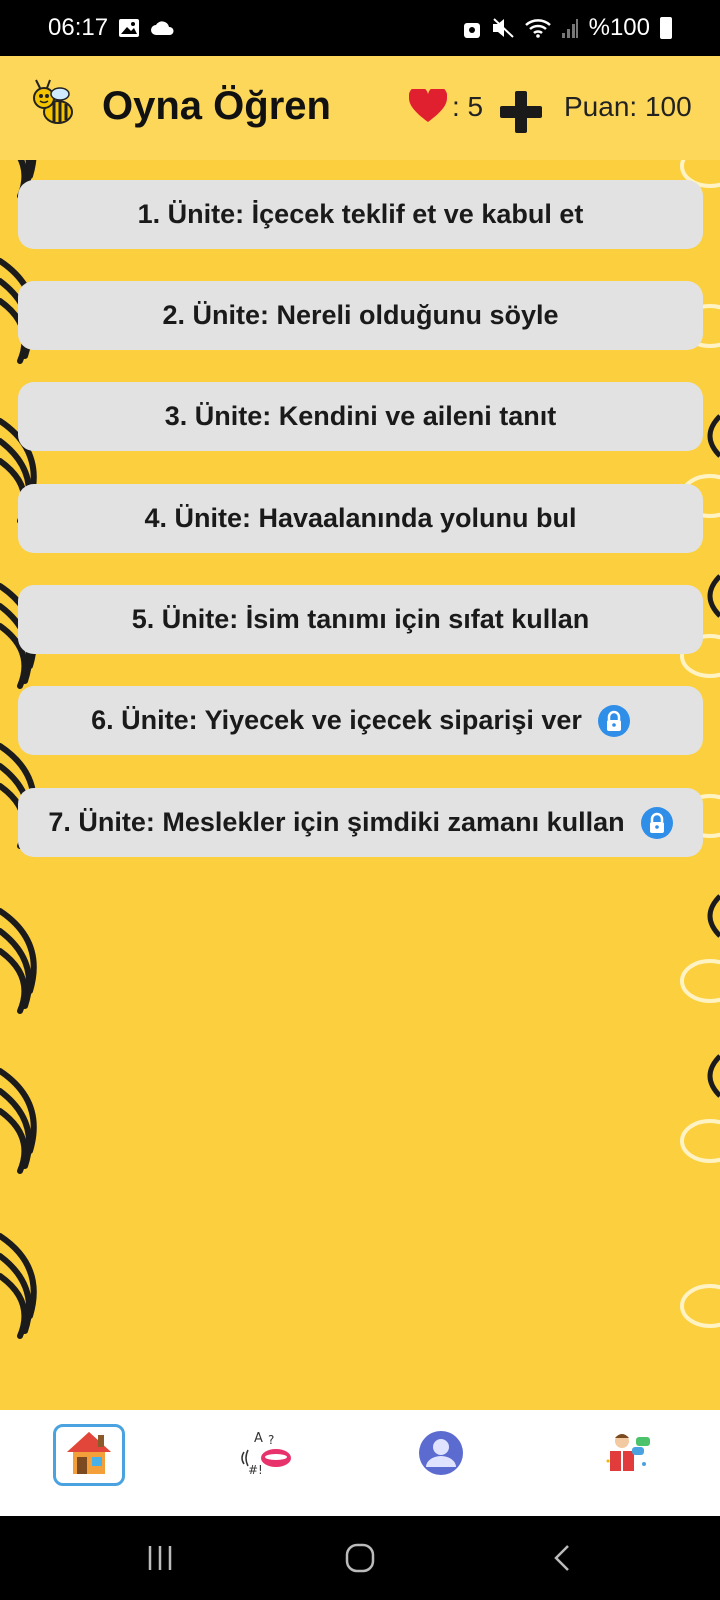 Image resolution: width=720 pixels, height=1600 pixels. What do you see at coordinates (472, 28) in the screenshot?
I see `security-icon` at bounding box center [472, 28].